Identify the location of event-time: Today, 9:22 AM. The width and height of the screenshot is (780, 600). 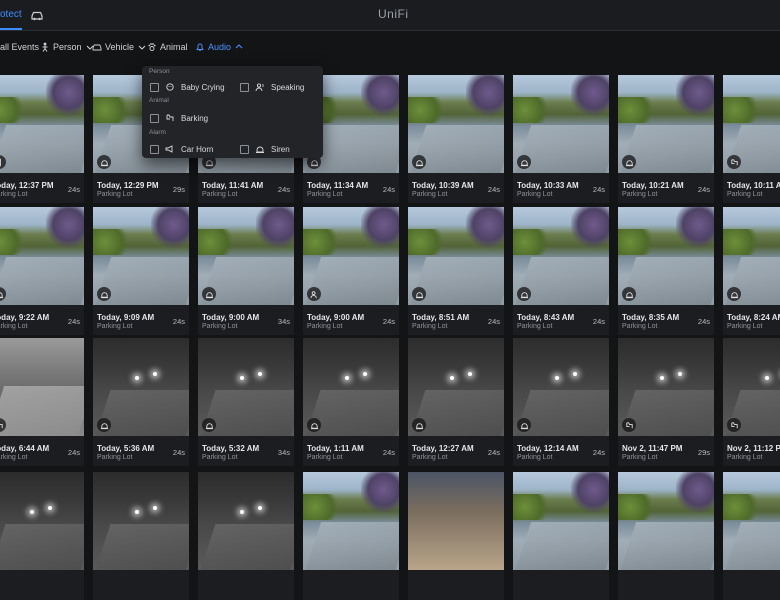
(25, 317).